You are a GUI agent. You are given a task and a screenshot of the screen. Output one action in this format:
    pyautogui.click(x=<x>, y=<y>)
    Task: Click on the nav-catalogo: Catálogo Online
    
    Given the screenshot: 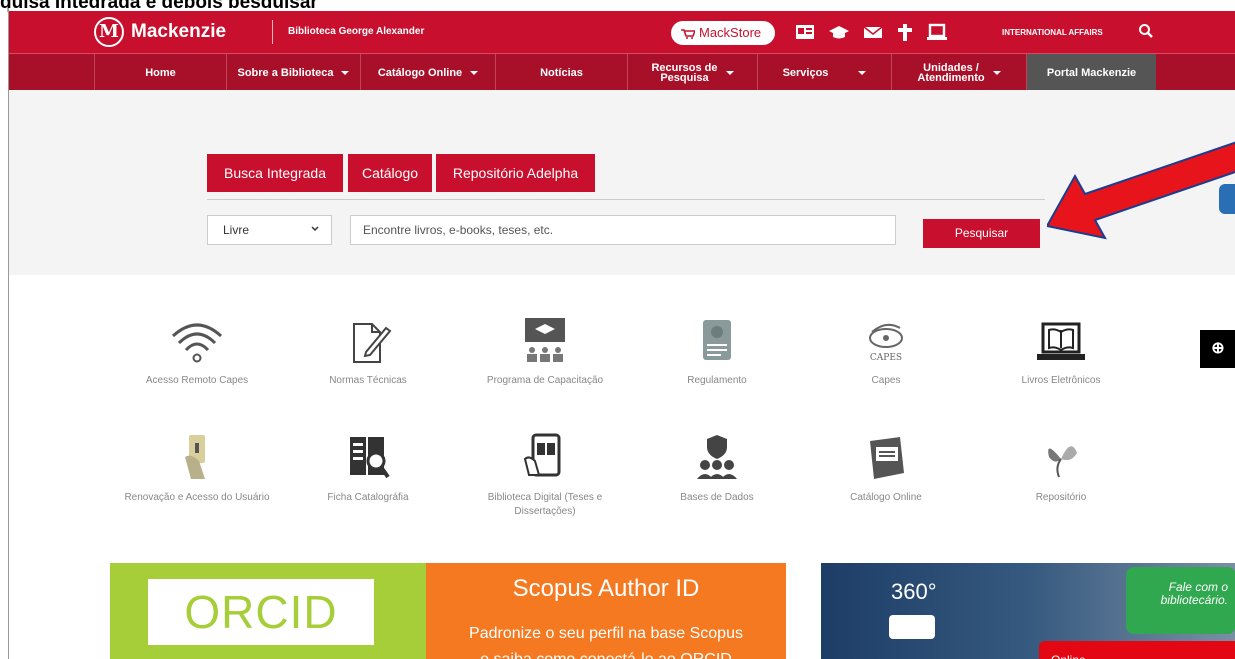 What is the action you would take?
    pyautogui.click(x=427, y=72)
    